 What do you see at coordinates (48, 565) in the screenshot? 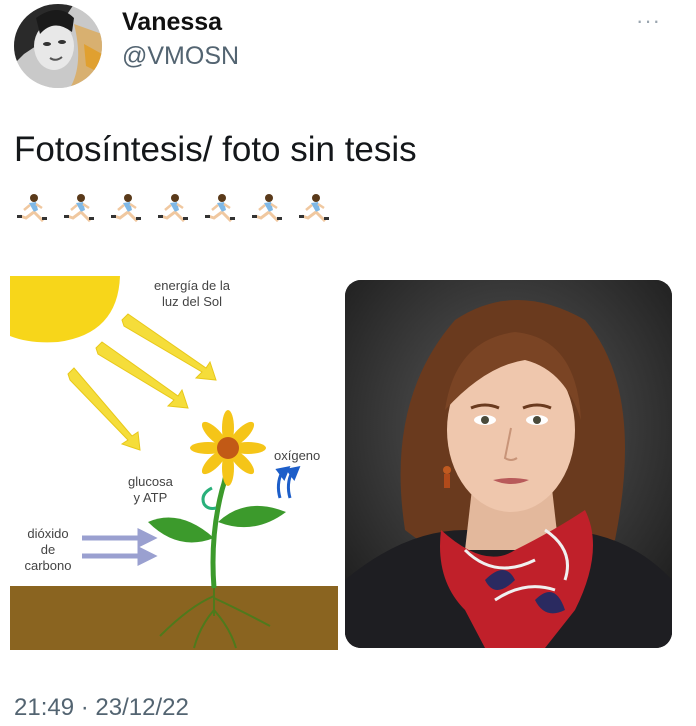
I see `co2-label-line3: carbono` at bounding box center [48, 565].